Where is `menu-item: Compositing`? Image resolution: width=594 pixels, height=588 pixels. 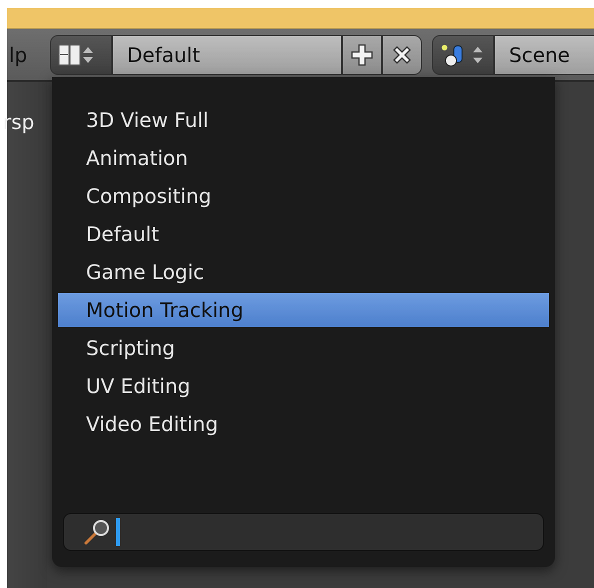
menu-item: Compositing is located at coordinates (303, 196).